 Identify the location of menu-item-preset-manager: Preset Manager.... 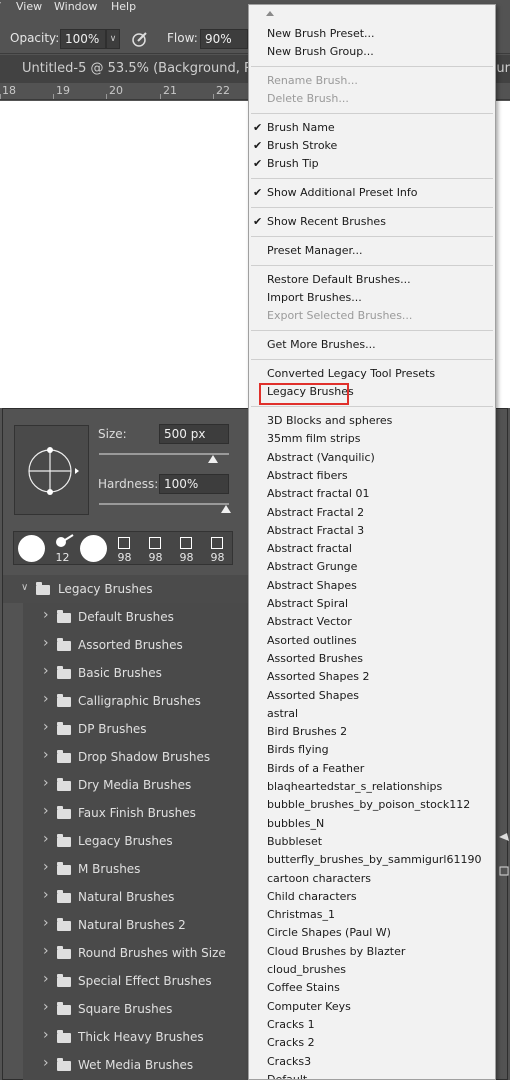
(372, 251).